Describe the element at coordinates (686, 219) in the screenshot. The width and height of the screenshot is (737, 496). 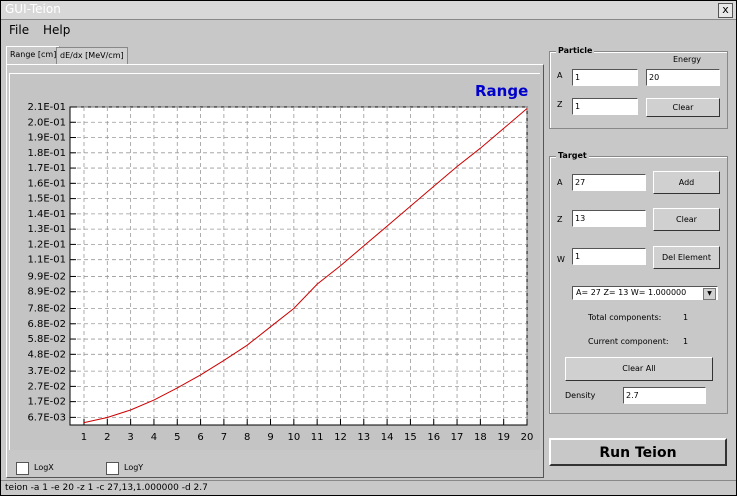
I see `target-clear-button: Clear` at that location.